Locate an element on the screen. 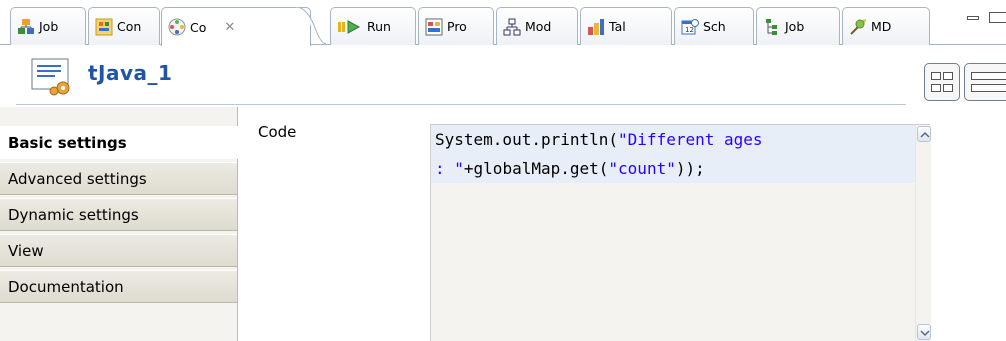 This screenshot has width=1006, height=341. job-hierarchy-icon is located at coordinates (772, 27).